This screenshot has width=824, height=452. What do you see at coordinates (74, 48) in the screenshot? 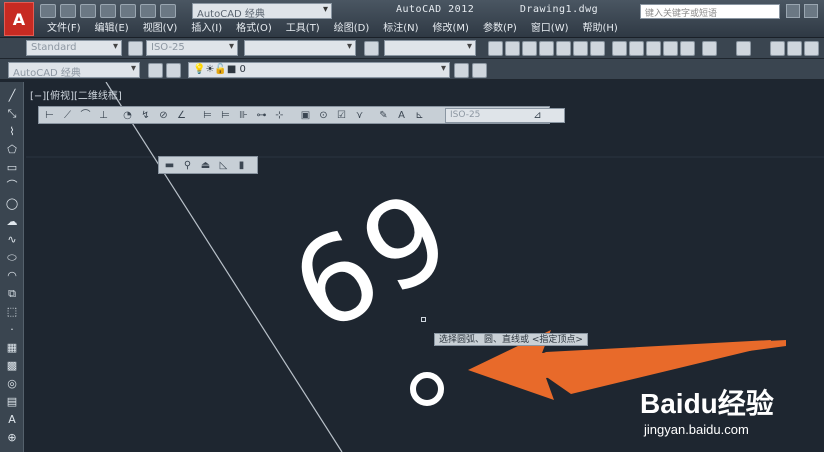
I see `text-style-select: Standard` at bounding box center [74, 48].